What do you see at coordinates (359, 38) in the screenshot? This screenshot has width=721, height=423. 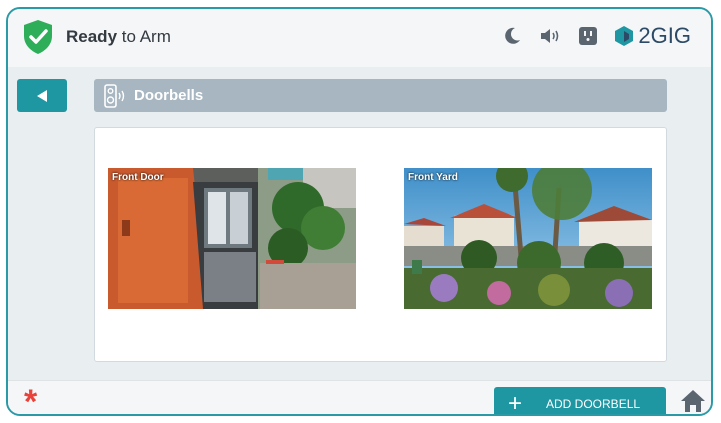 I see `status-bar: Ready to Arm 2GIG` at bounding box center [359, 38].